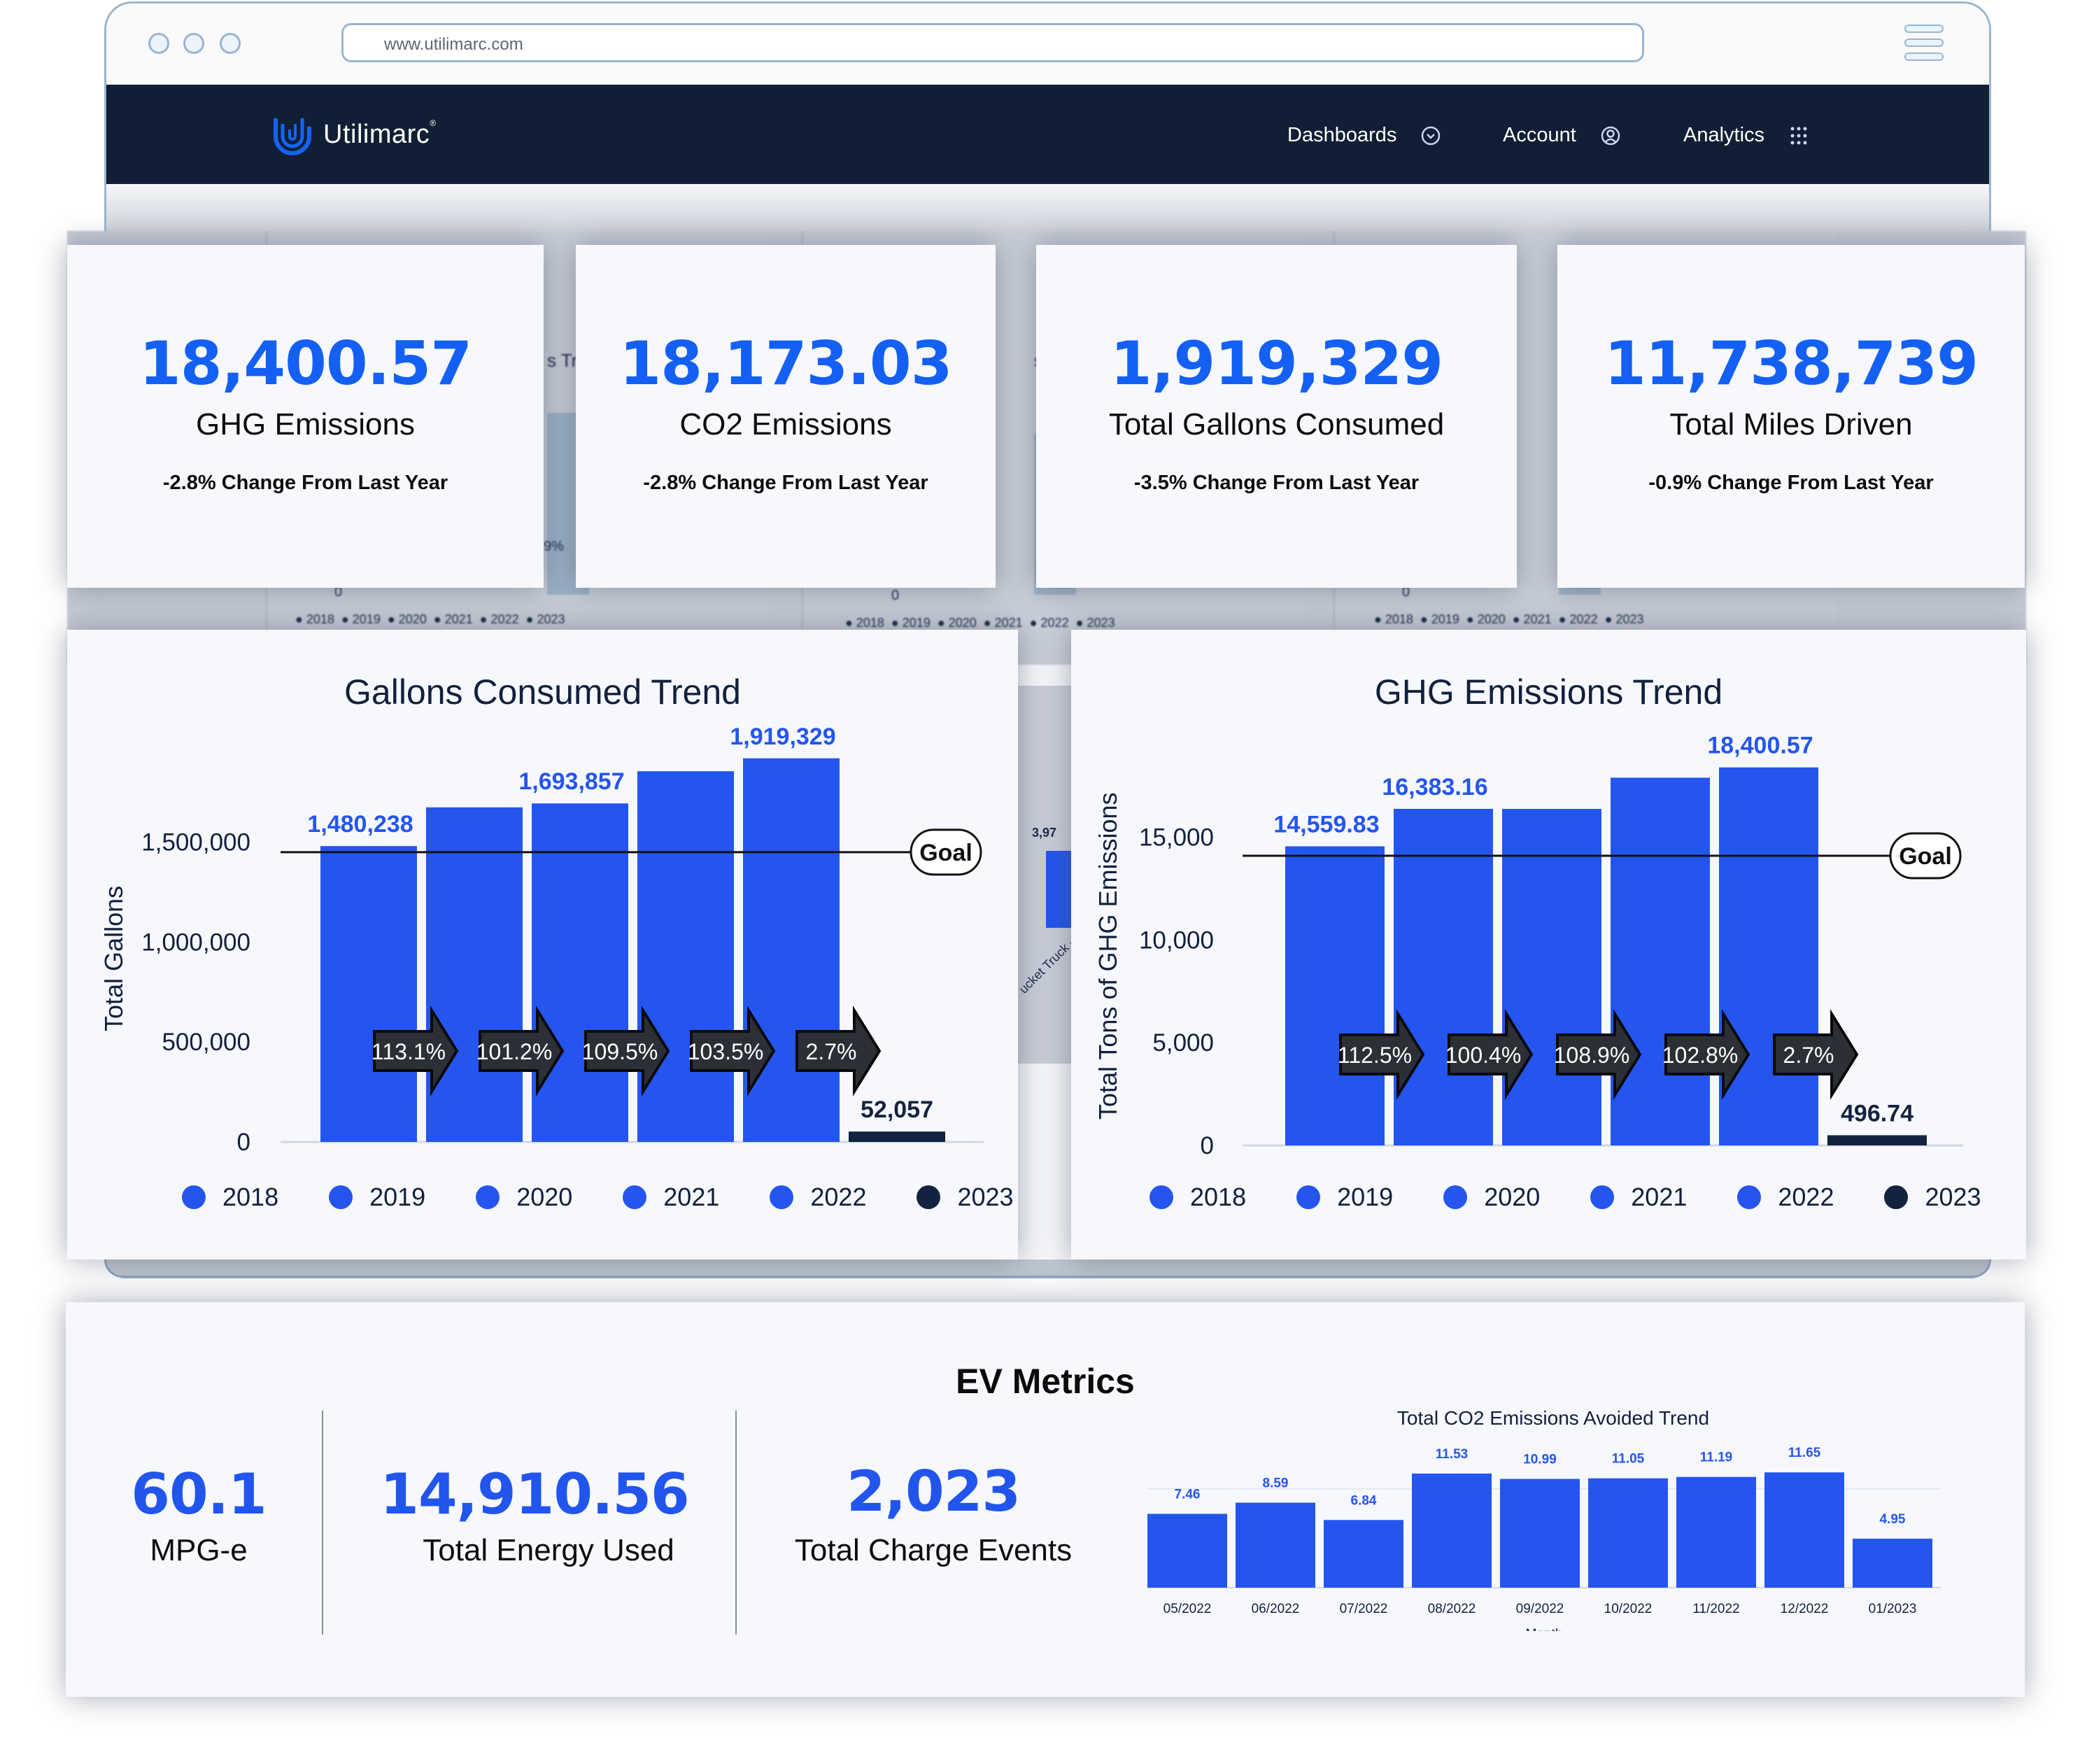 Image resolution: width=2094 pixels, height=1764 pixels. Describe the element at coordinates (1791, 483) in the screenshot. I see `kpi-change: -0.9% Change From Last Year` at that location.